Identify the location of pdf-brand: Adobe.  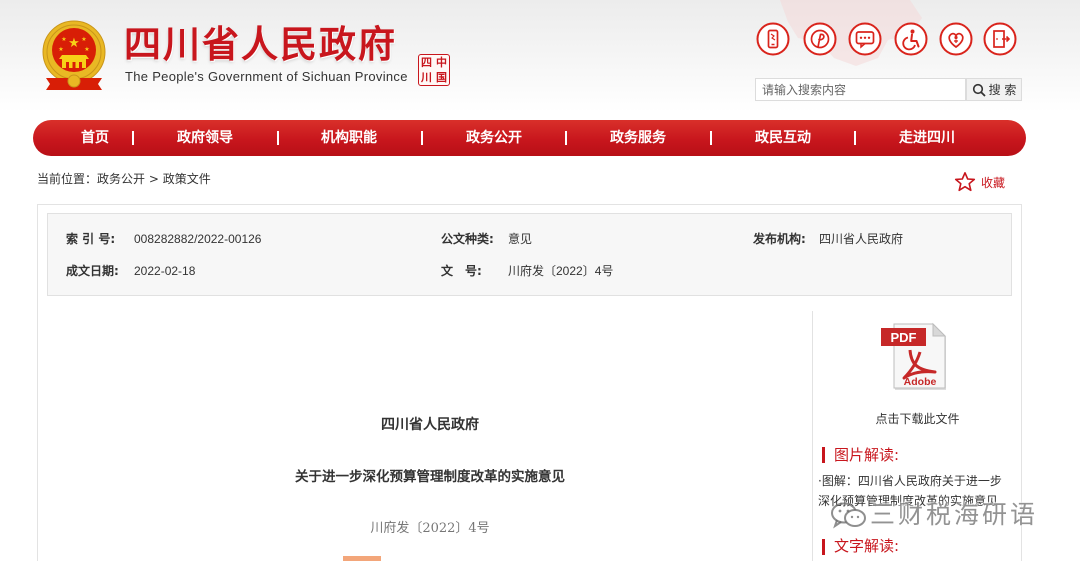
(920, 382).